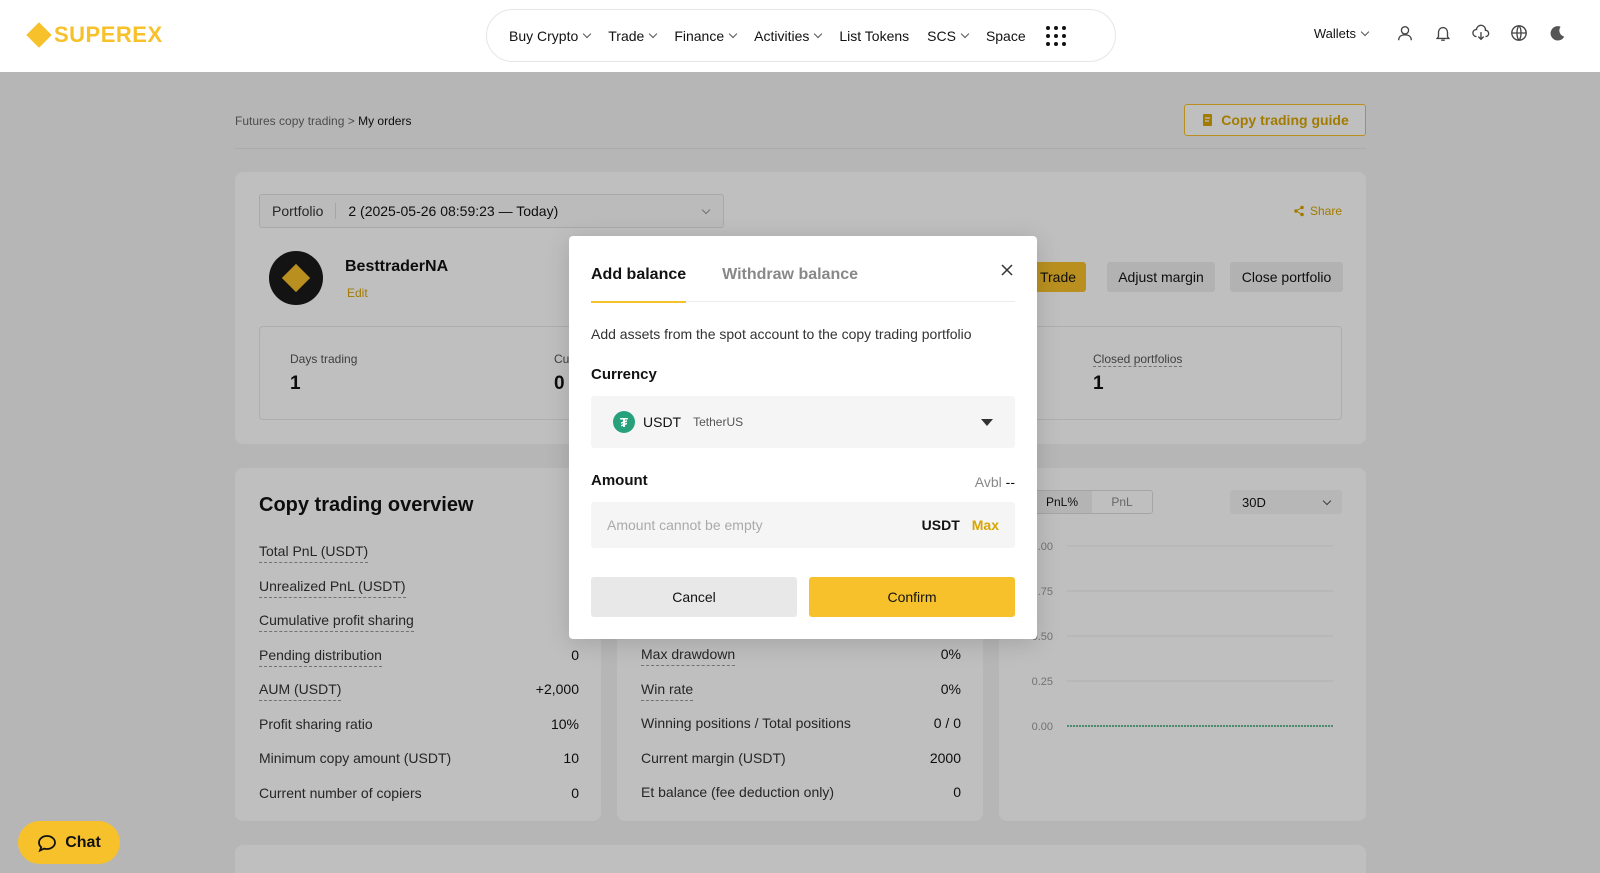 The image size is (1600, 873). Describe the element at coordinates (912, 597) in the screenshot. I see `confirm-button: Confirm` at that location.